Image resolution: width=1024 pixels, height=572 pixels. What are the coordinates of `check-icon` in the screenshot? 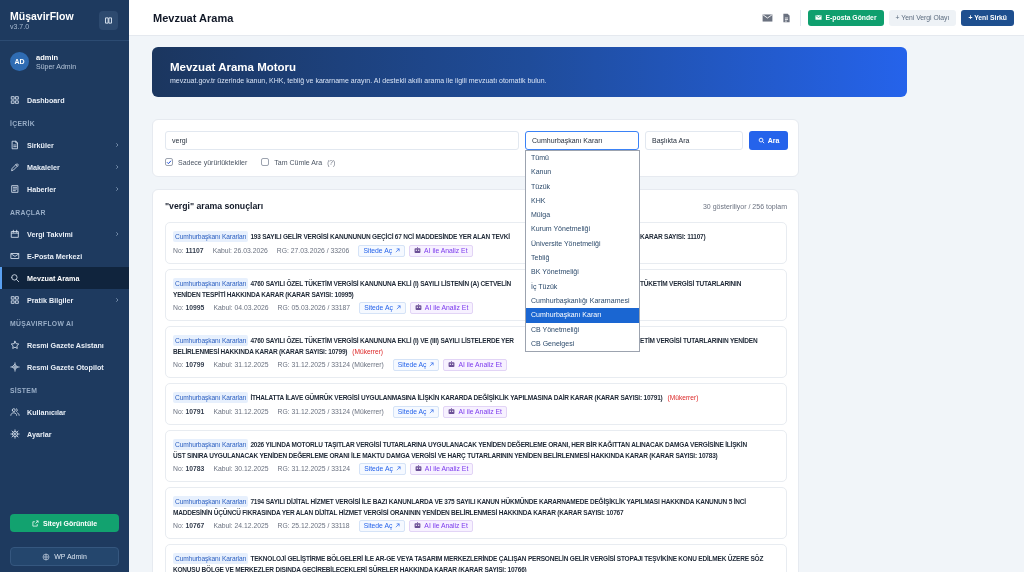 It's located at (169, 162).